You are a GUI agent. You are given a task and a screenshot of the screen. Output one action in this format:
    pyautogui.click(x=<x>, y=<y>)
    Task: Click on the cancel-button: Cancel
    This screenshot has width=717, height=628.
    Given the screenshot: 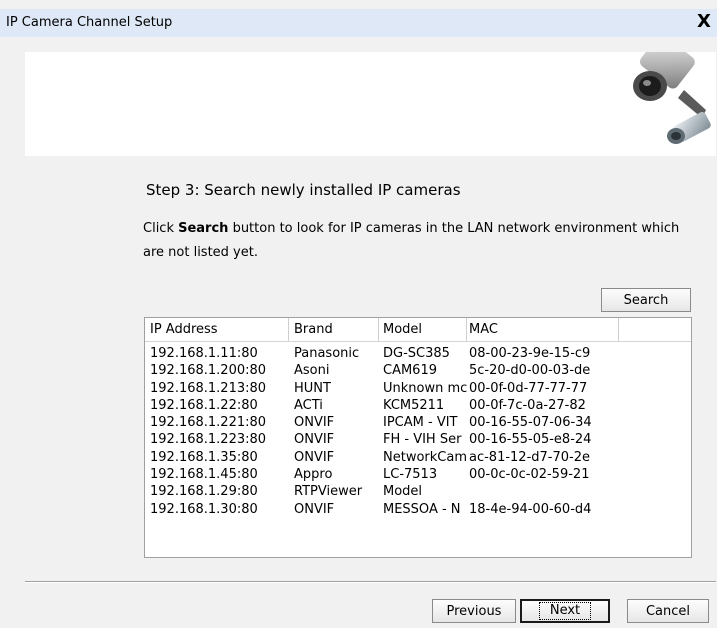 What is the action you would take?
    pyautogui.click(x=668, y=611)
    